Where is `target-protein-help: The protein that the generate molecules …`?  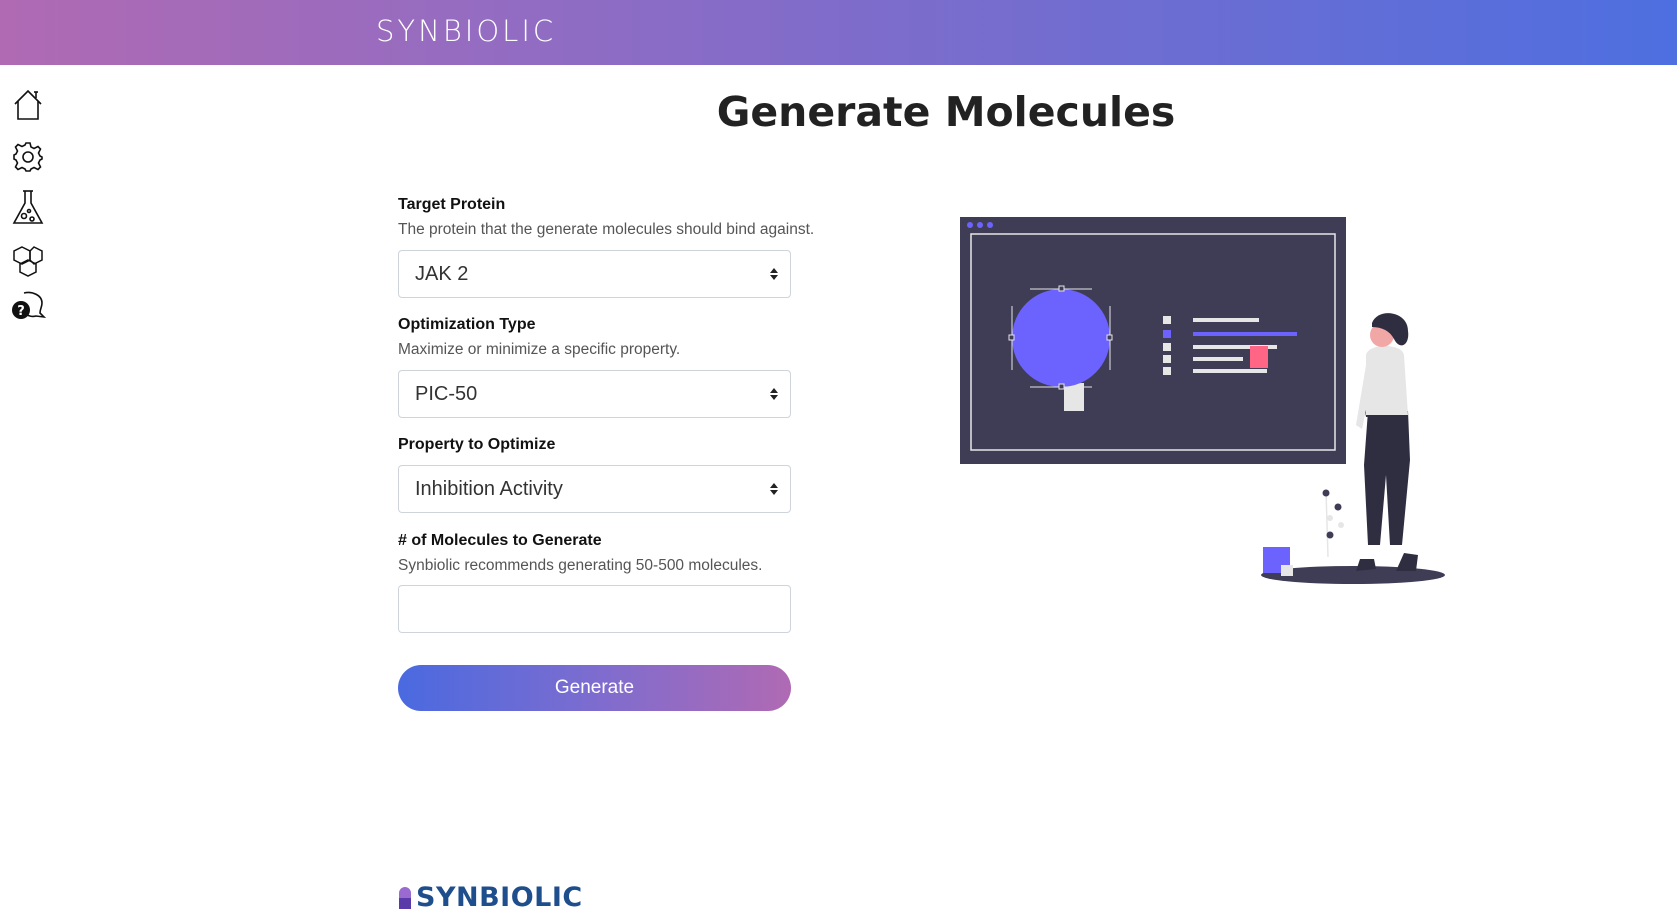
target-protein-help: The protein that the generate molecules … is located at coordinates (606, 229).